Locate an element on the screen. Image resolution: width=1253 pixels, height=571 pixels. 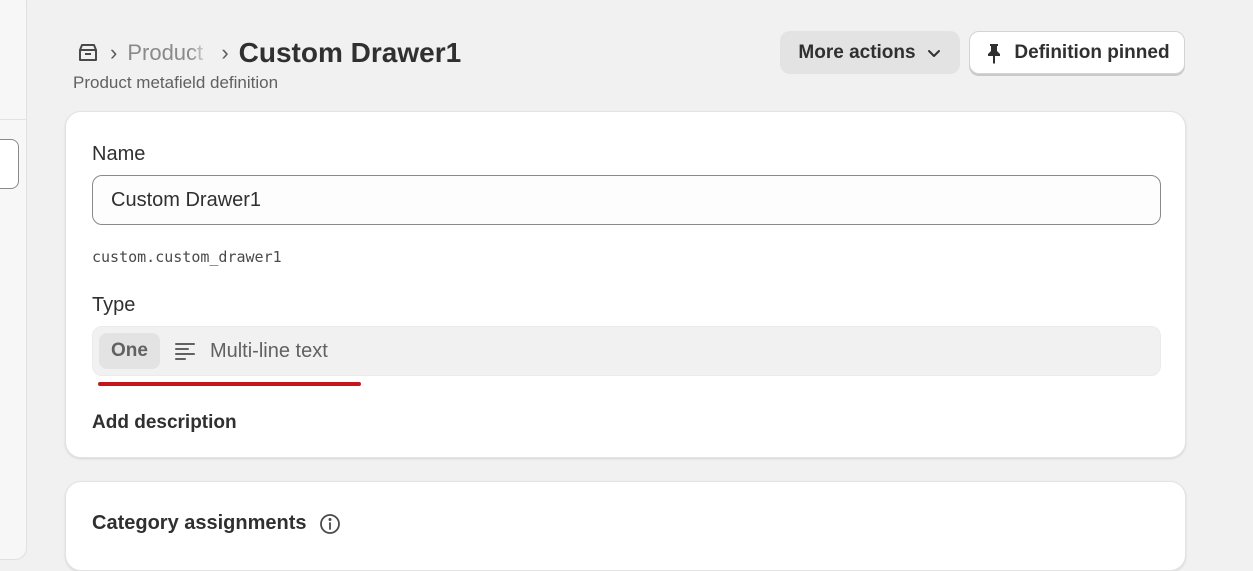
left-side-panel is located at coordinates (13, 280).